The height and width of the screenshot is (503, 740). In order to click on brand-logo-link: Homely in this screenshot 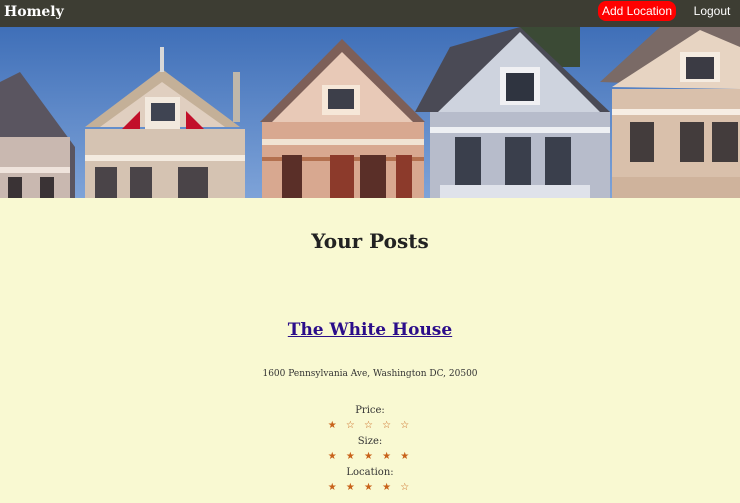, I will do `click(34, 12)`.